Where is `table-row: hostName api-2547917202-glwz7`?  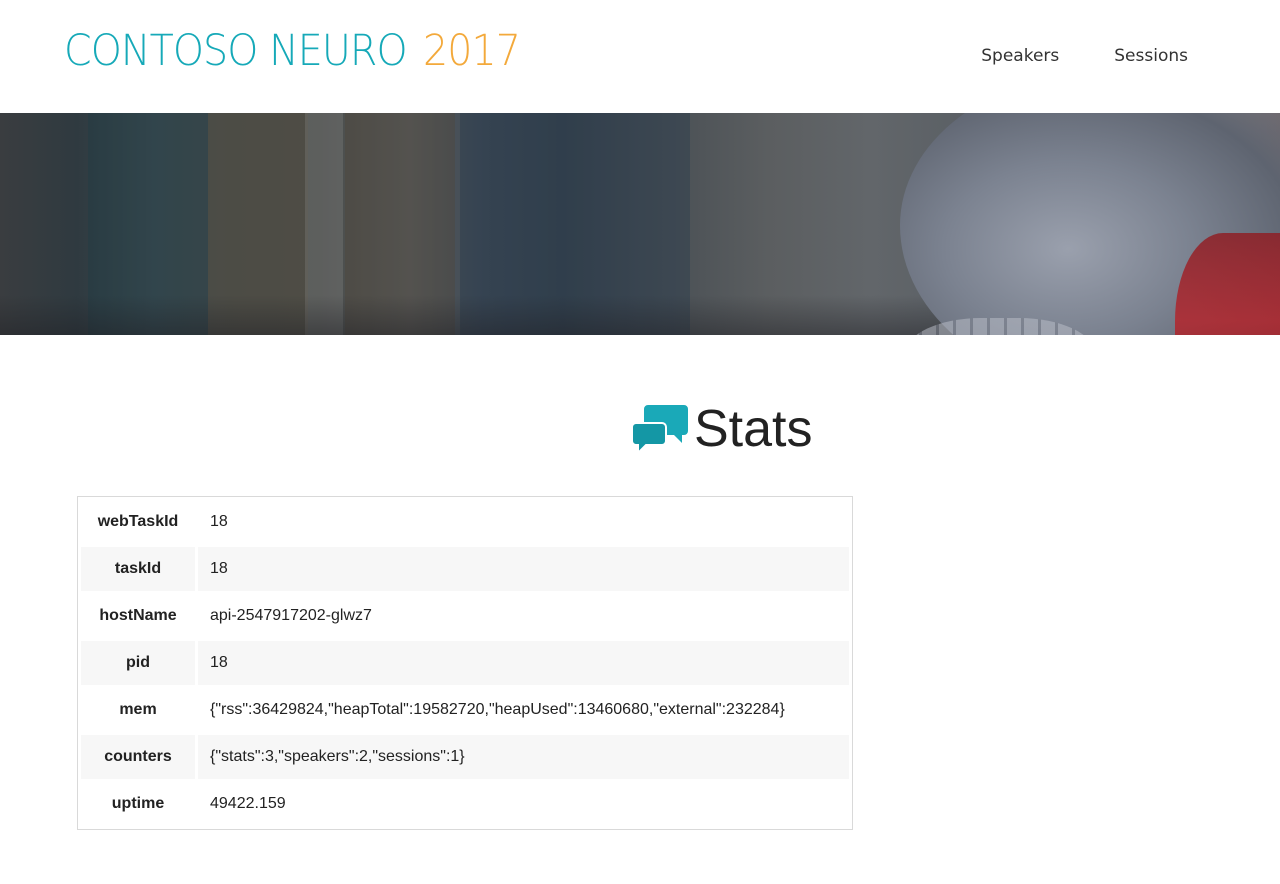 table-row: hostName api-2547917202-glwz7 is located at coordinates (465, 616).